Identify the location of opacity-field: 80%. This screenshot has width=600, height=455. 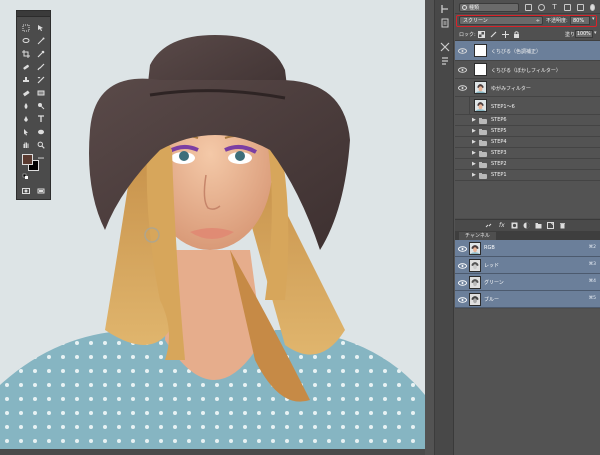
(580, 20).